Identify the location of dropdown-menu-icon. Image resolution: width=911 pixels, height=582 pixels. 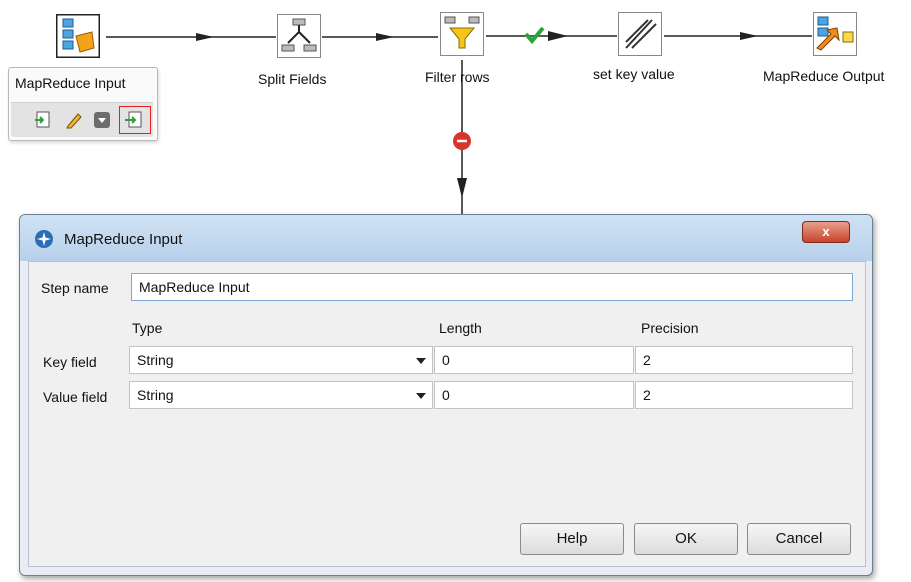
(102, 120).